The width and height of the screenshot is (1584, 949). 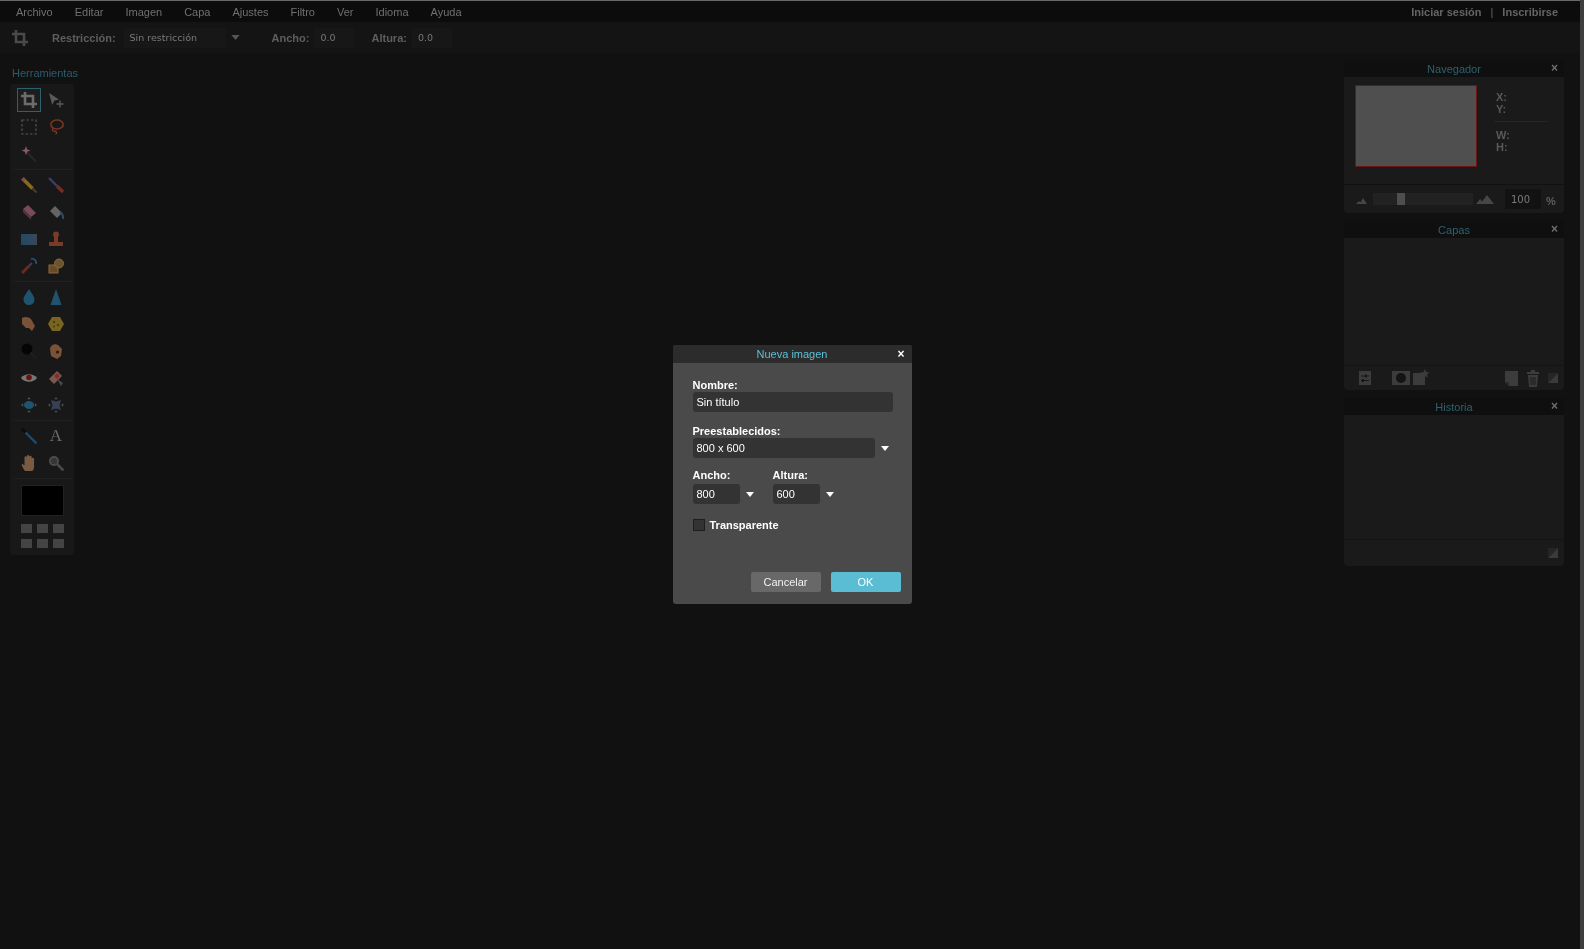 What do you see at coordinates (56, 324) in the screenshot?
I see `sponge-icon` at bounding box center [56, 324].